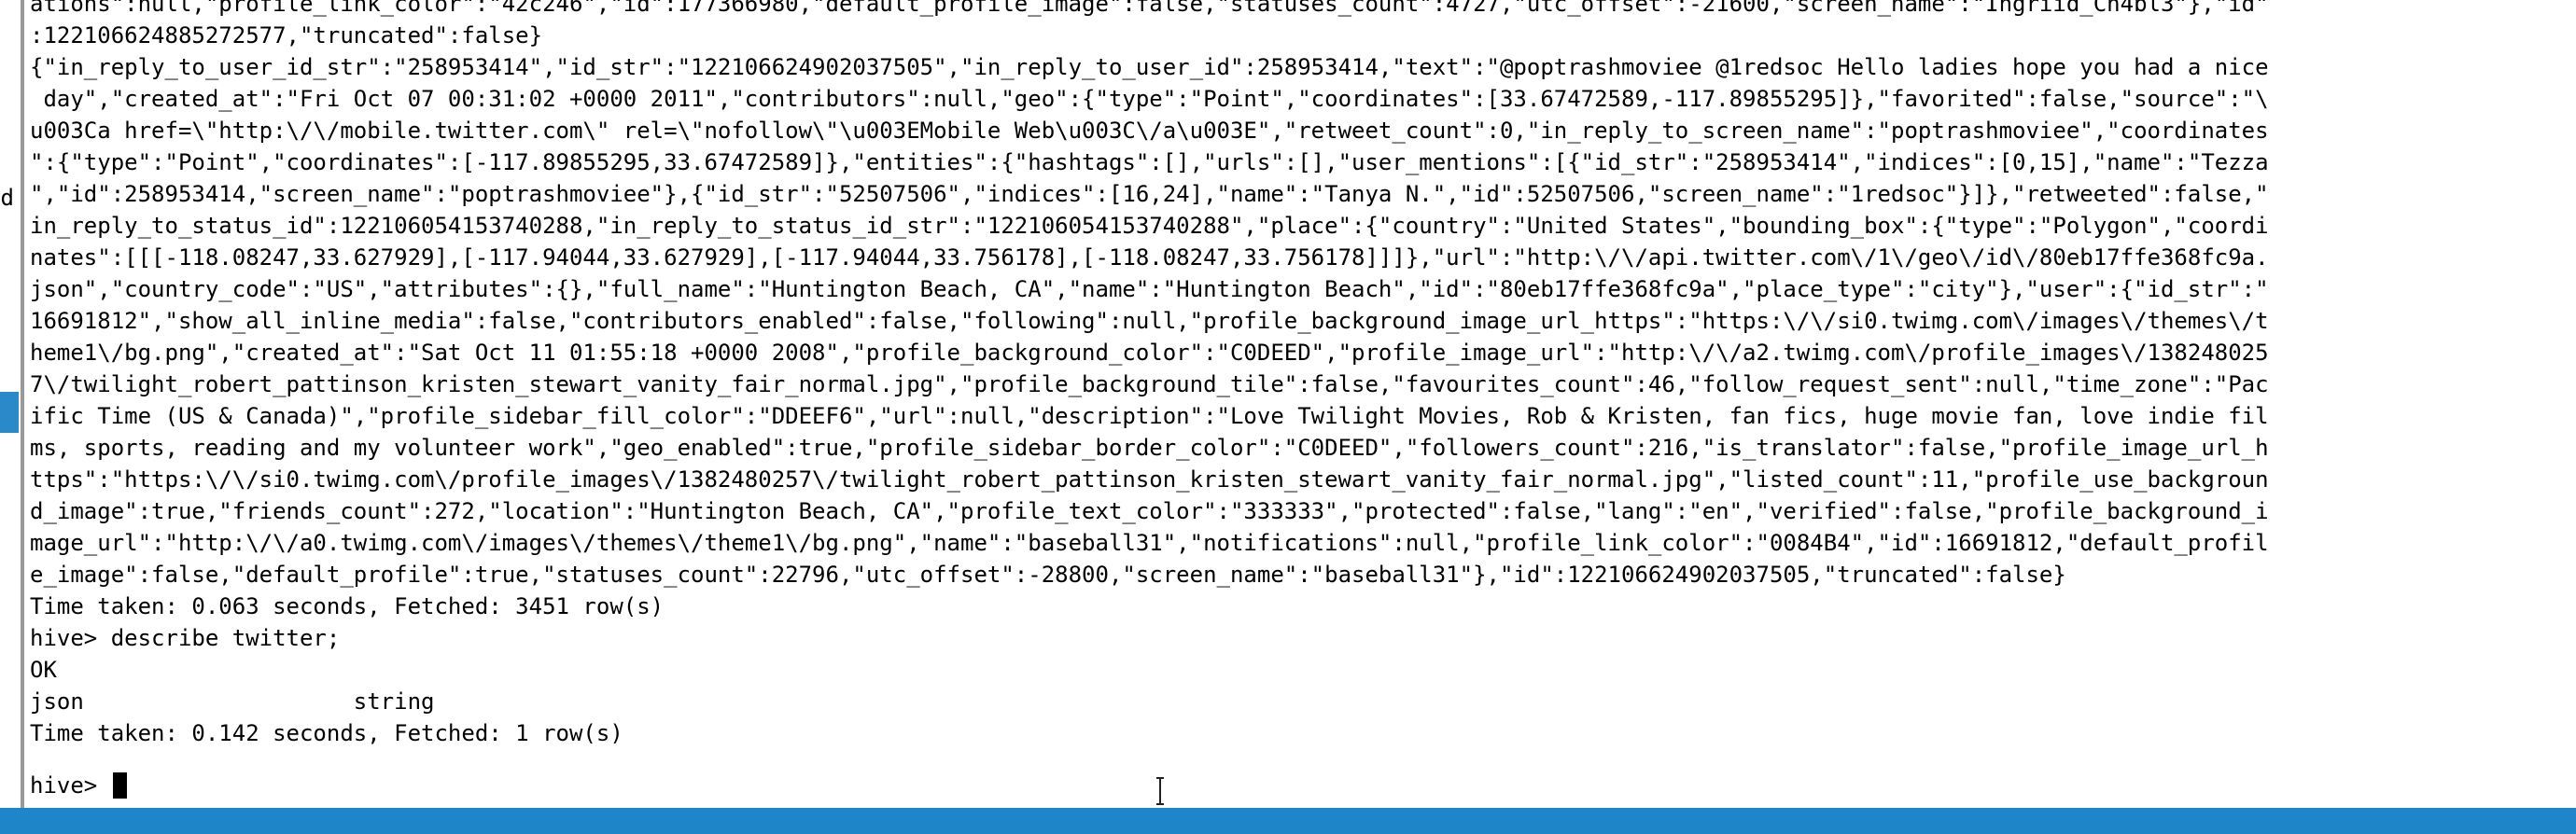  What do you see at coordinates (119, 785) in the screenshot?
I see `text-cursor` at bounding box center [119, 785].